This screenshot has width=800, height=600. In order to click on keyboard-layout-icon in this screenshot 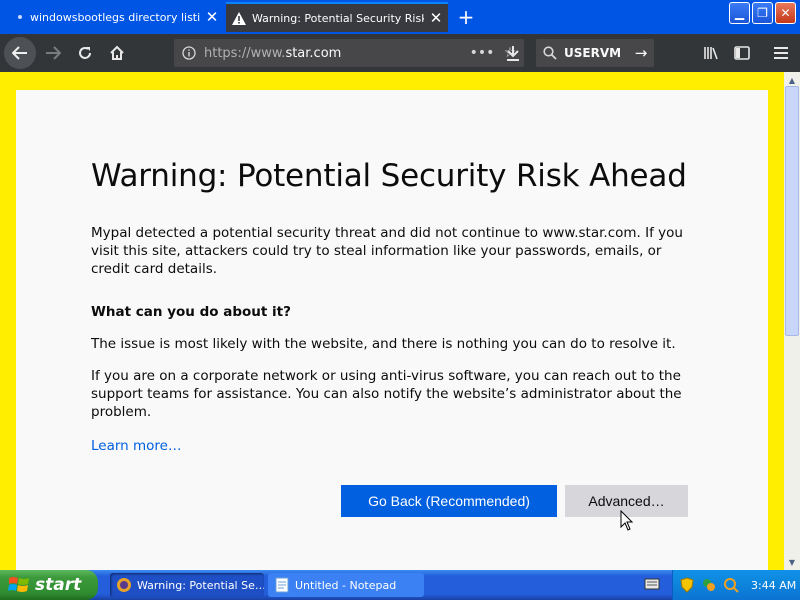, I will do `click(652, 584)`.